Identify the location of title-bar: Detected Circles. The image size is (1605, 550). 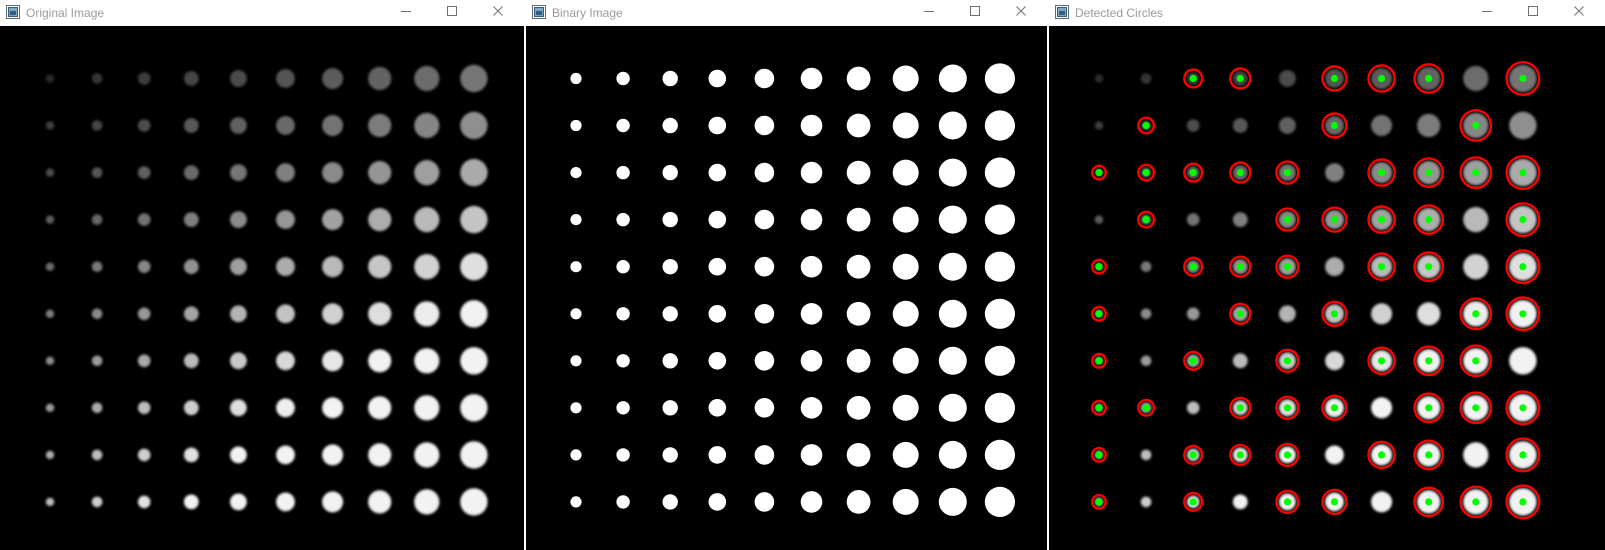
(1327, 13).